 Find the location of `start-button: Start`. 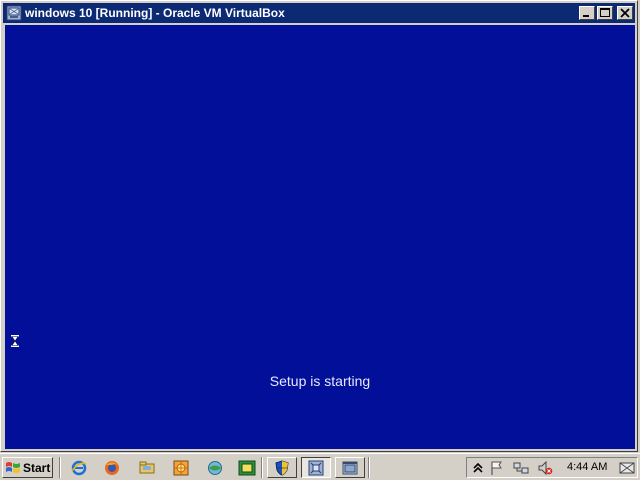

start-button: Start is located at coordinates (27, 467).